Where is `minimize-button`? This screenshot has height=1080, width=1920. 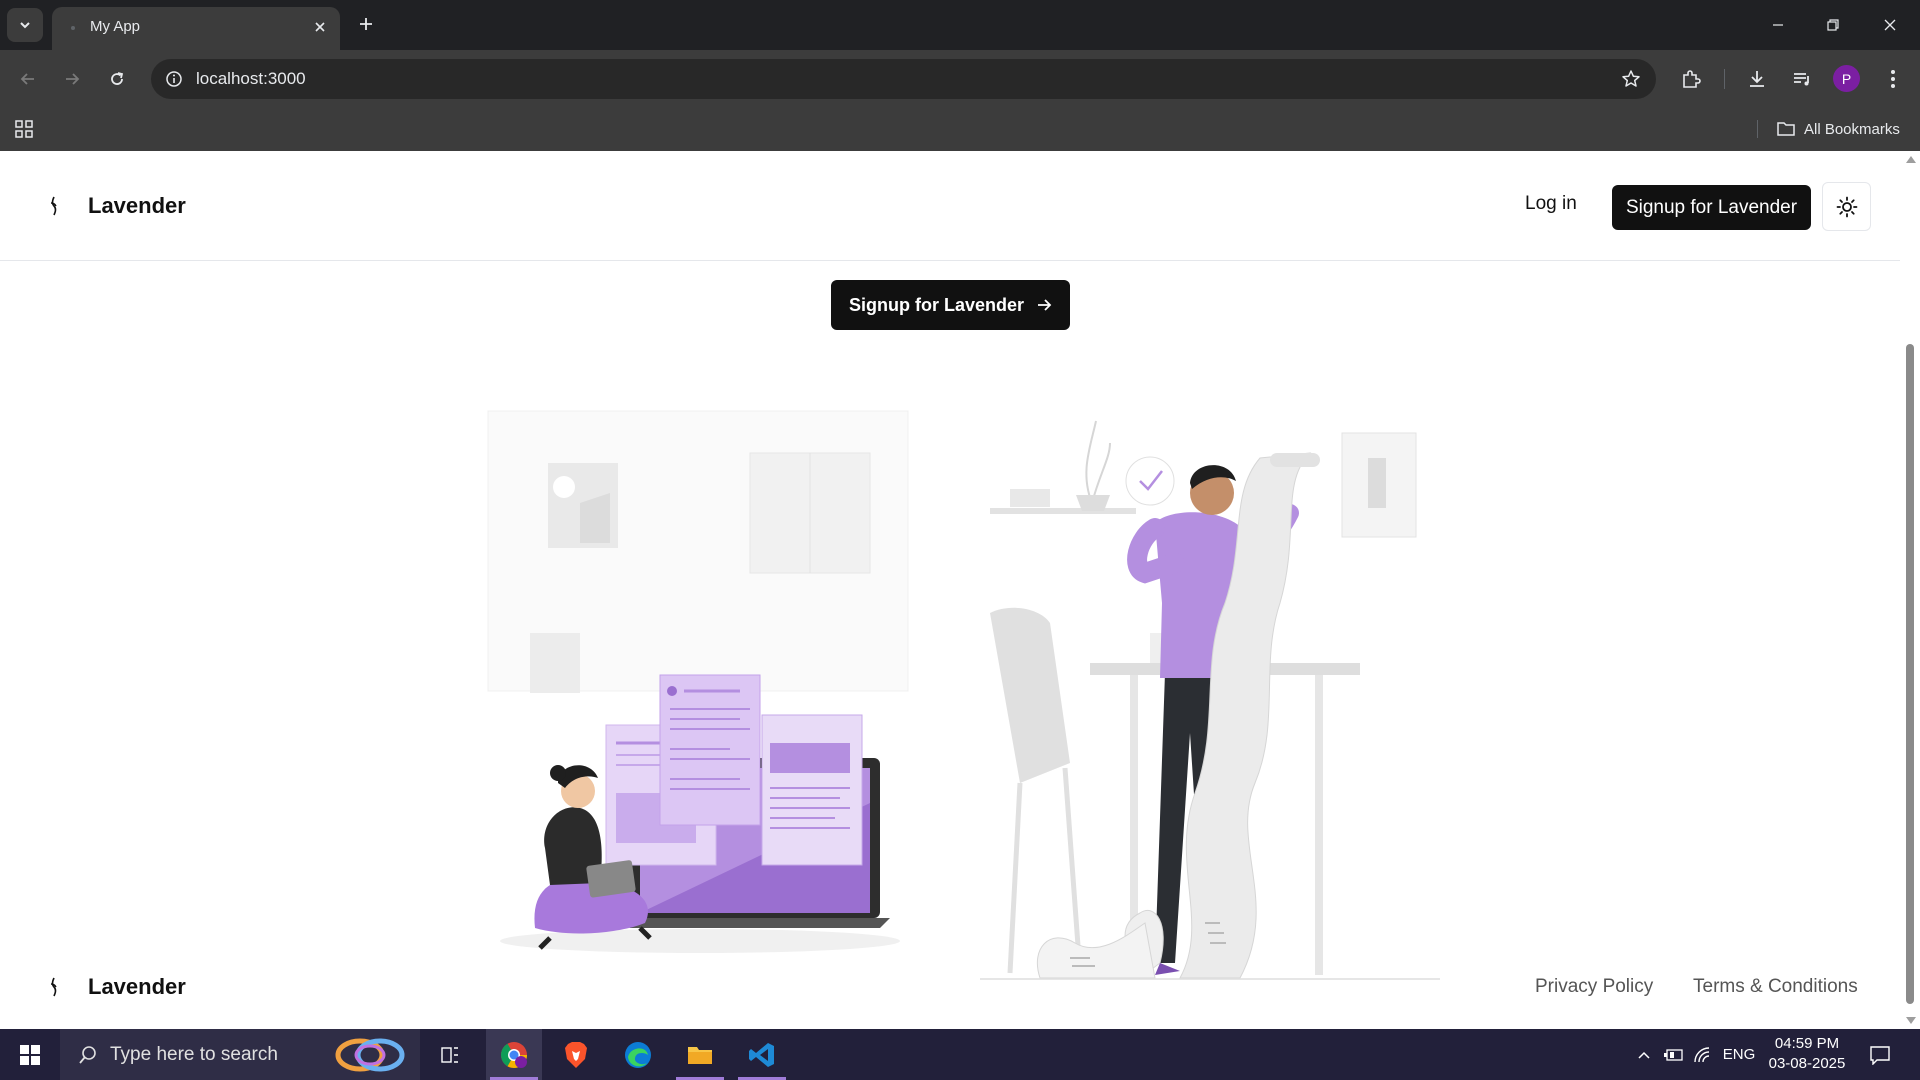 minimize-button is located at coordinates (1778, 25).